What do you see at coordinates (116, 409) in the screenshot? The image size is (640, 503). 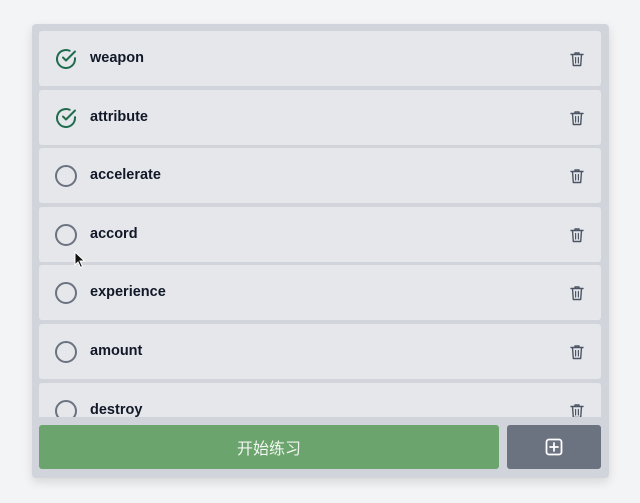 I see `word-label: destroy` at bounding box center [116, 409].